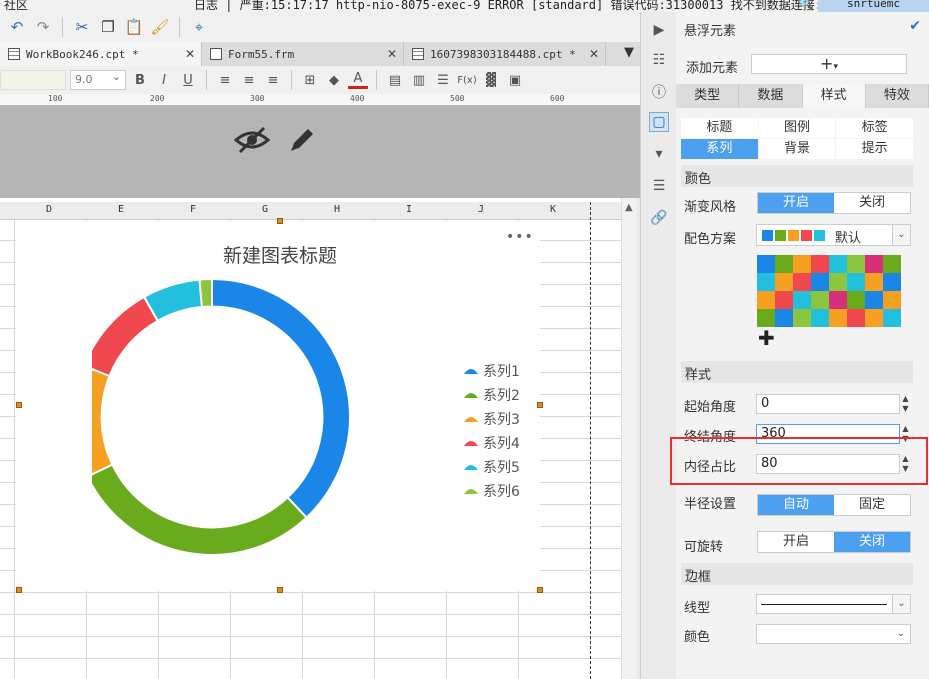  Describe the element at coordinates (491, 371) in the screenshot. I see `legend-item: 系列1` at that location.